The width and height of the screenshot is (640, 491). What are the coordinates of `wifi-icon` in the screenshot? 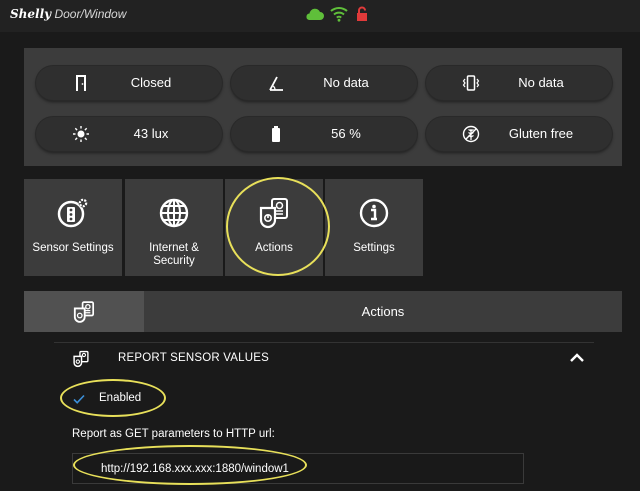 It's located at (339, 16).